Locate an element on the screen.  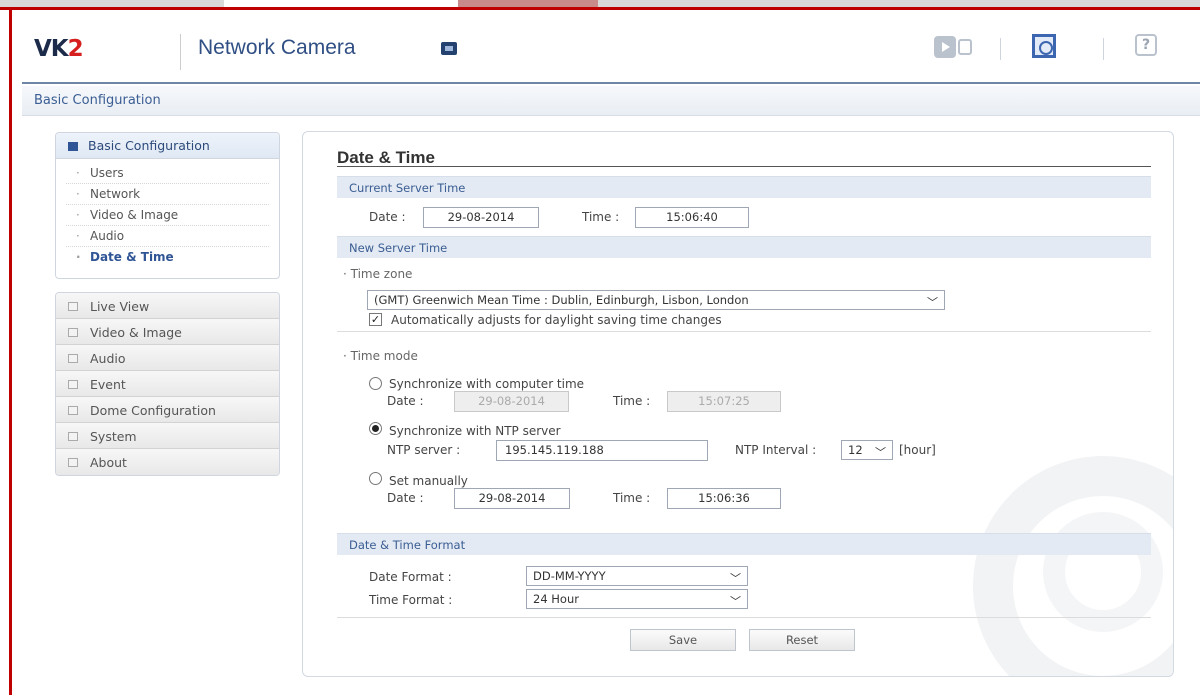
menu-audio: Audio is located at coordinates (167, 358).